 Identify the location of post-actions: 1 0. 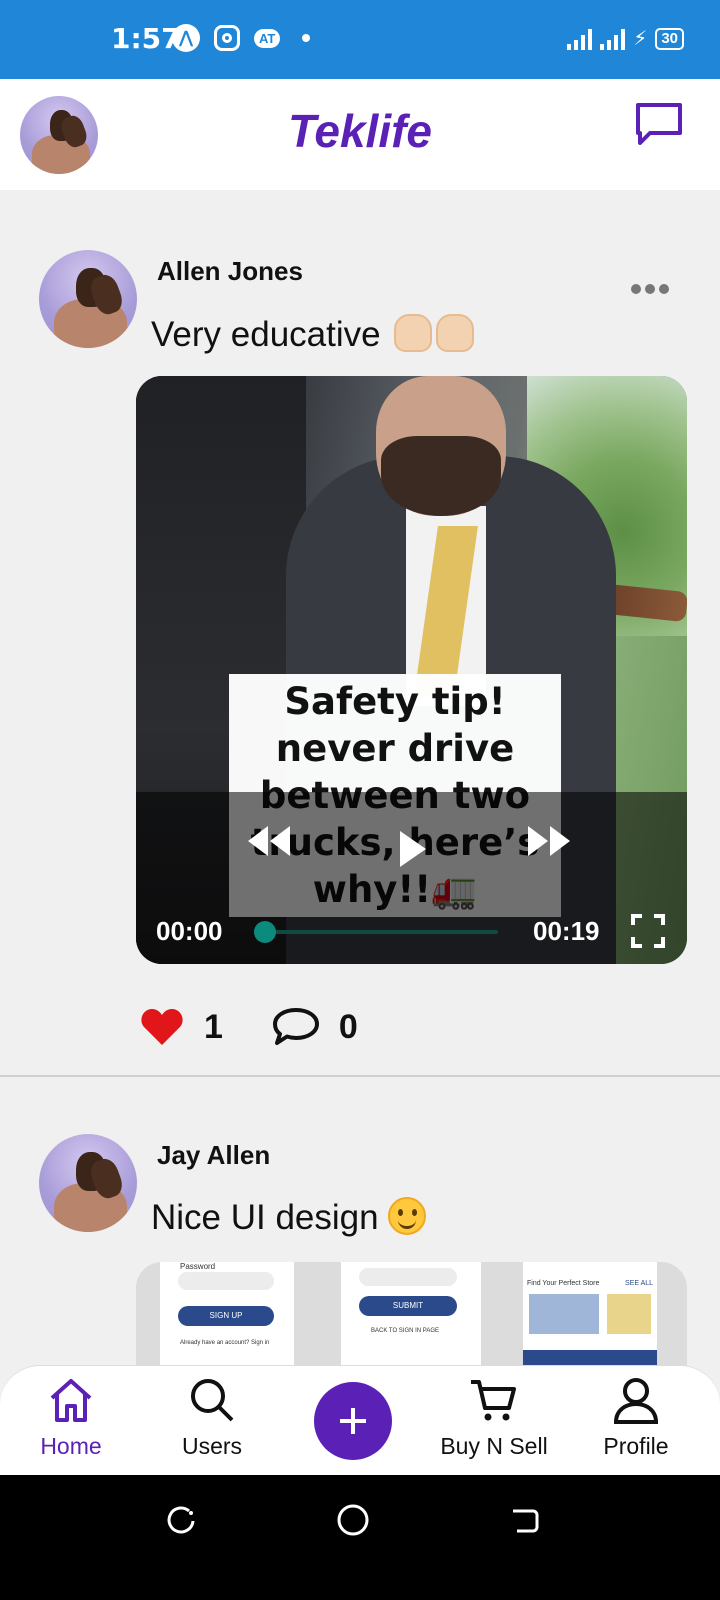
(249, 1027).